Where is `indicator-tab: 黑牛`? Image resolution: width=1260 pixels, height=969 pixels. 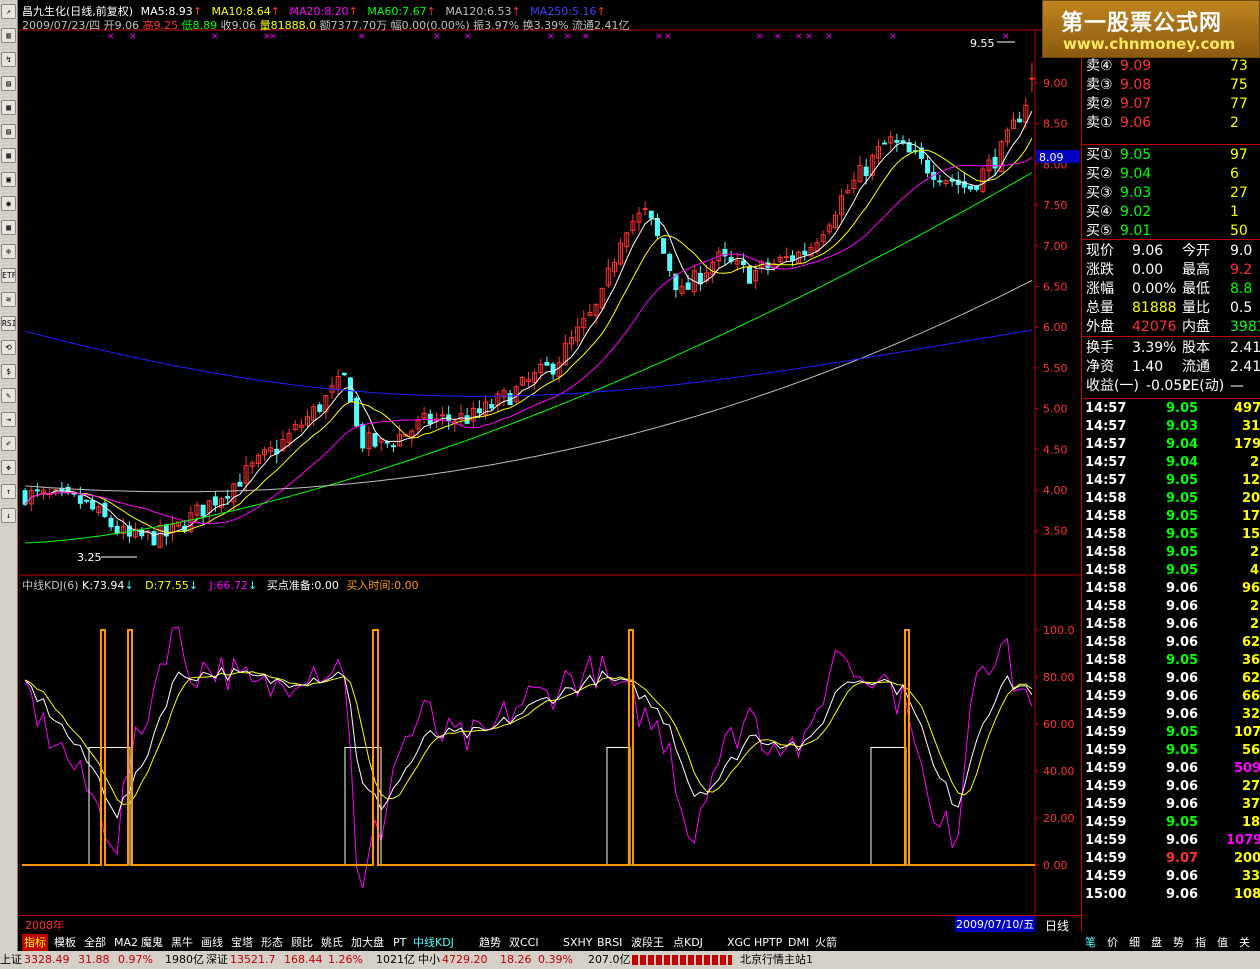 indicator-tab: 黑牛 is located at coordinates (182, 942).